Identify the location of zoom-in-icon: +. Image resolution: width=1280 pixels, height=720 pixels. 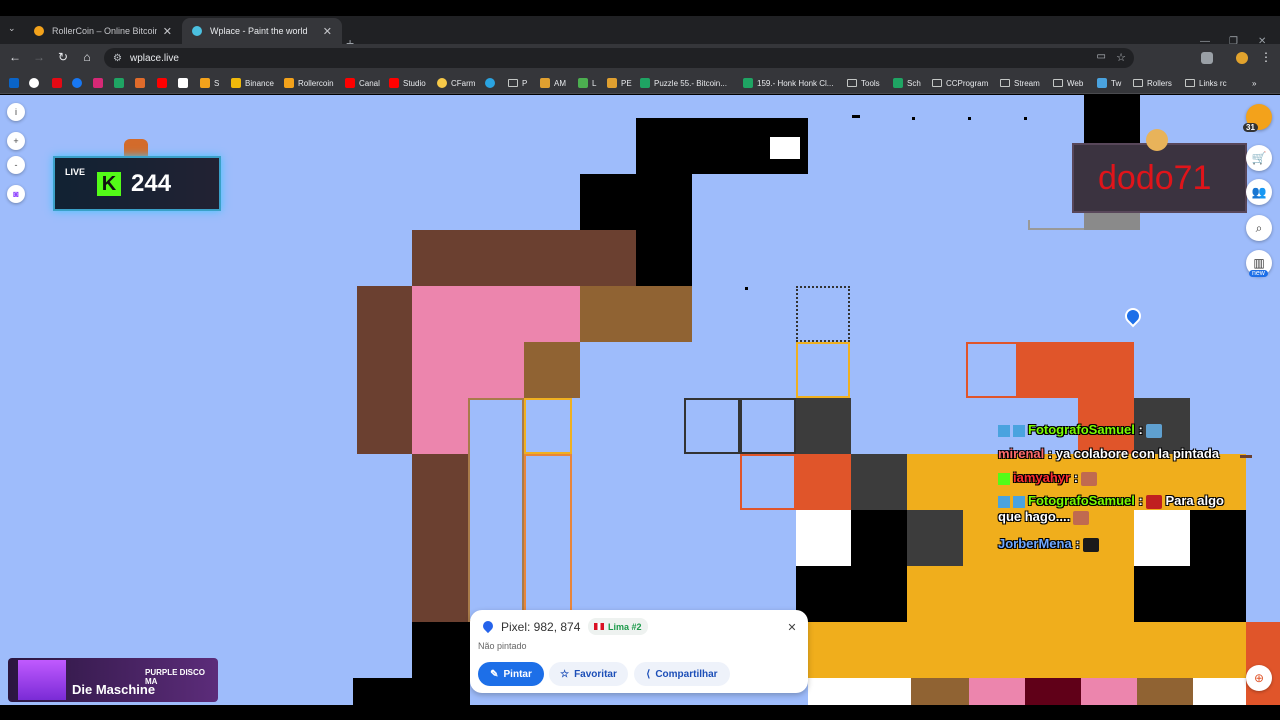
(16, 141).